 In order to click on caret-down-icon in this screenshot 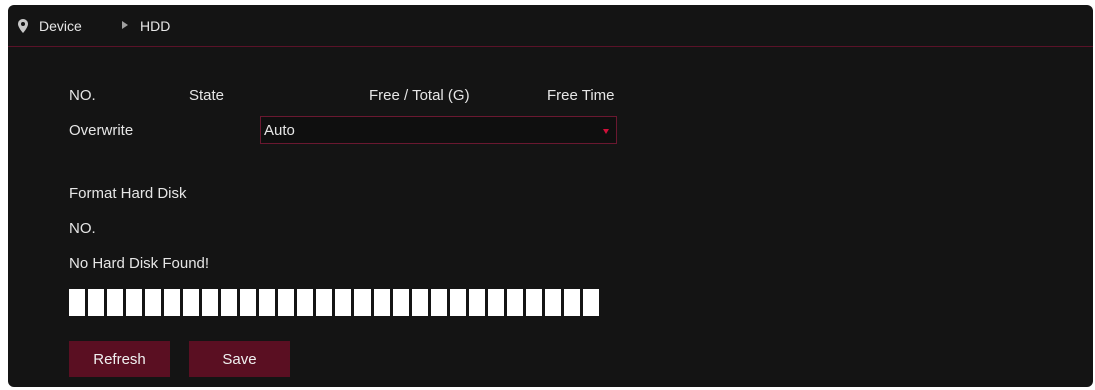, I will do `click(606, 131)`.